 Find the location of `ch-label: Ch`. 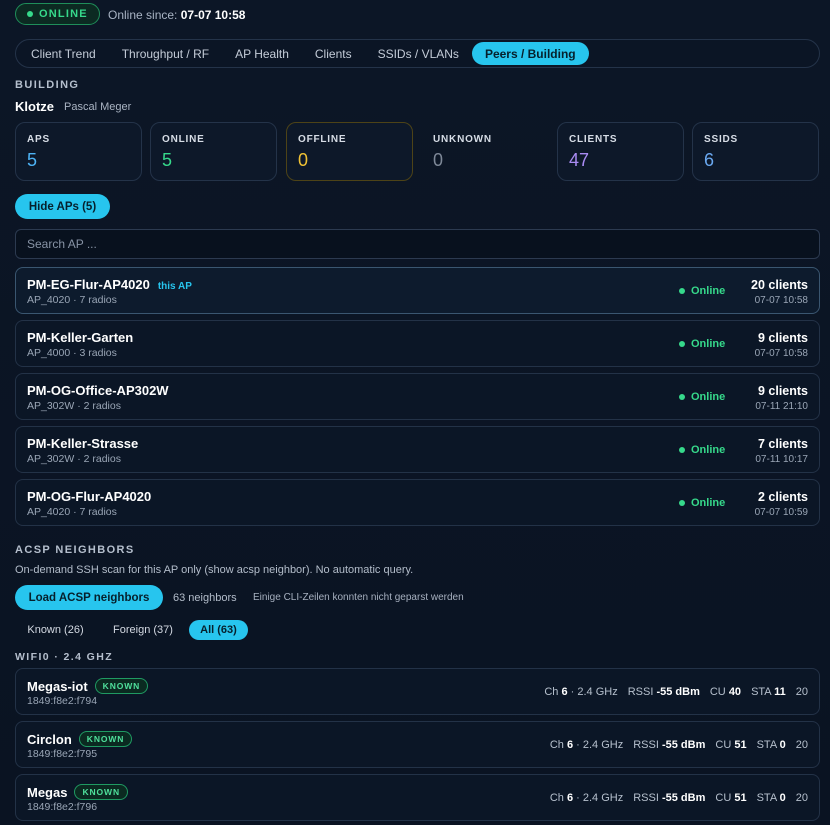

ch-label: Ch is located at coordinates (556, 798).